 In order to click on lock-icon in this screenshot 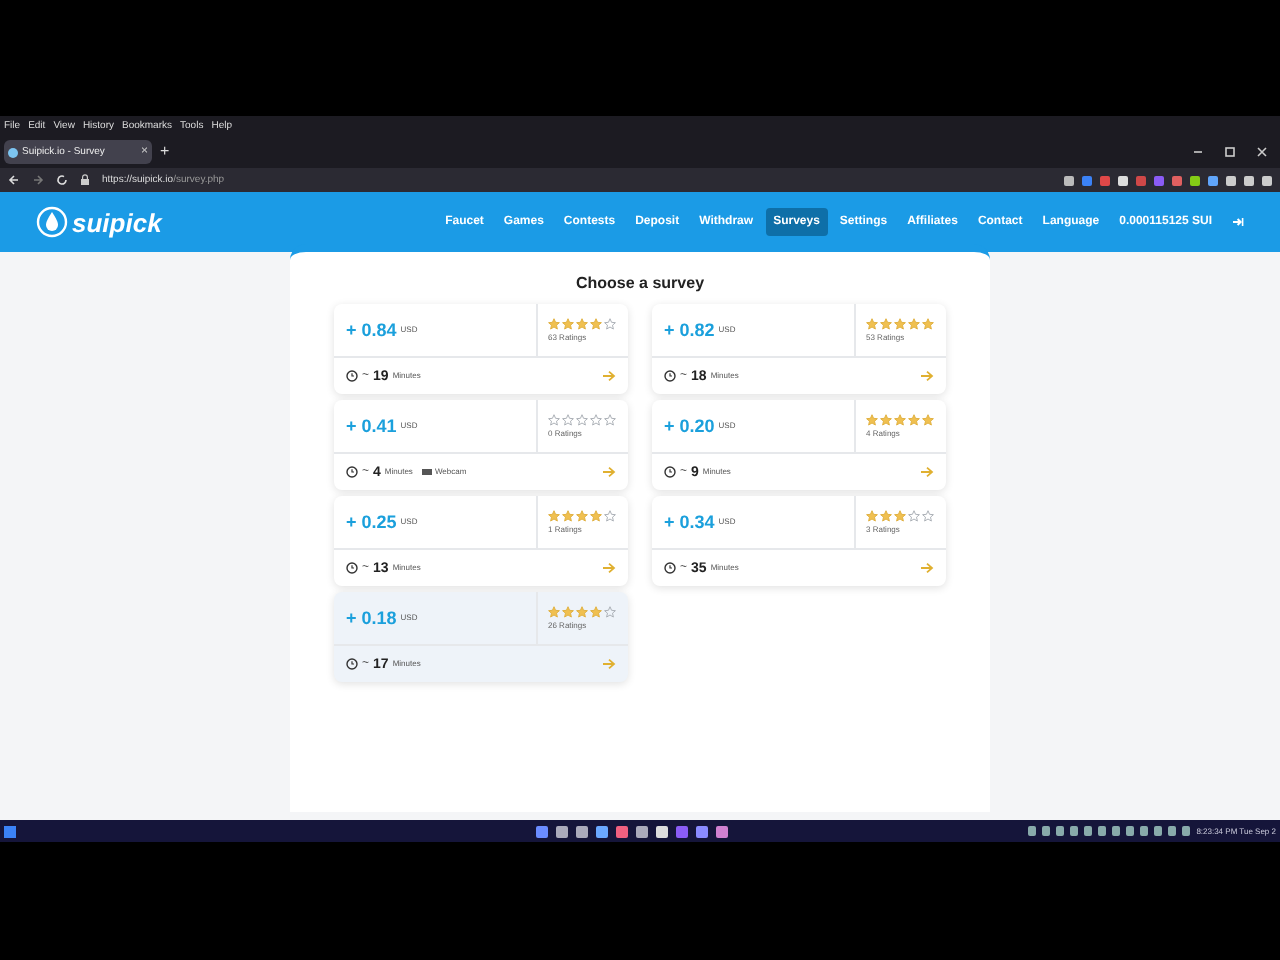, I will do `click(85, 180)`.